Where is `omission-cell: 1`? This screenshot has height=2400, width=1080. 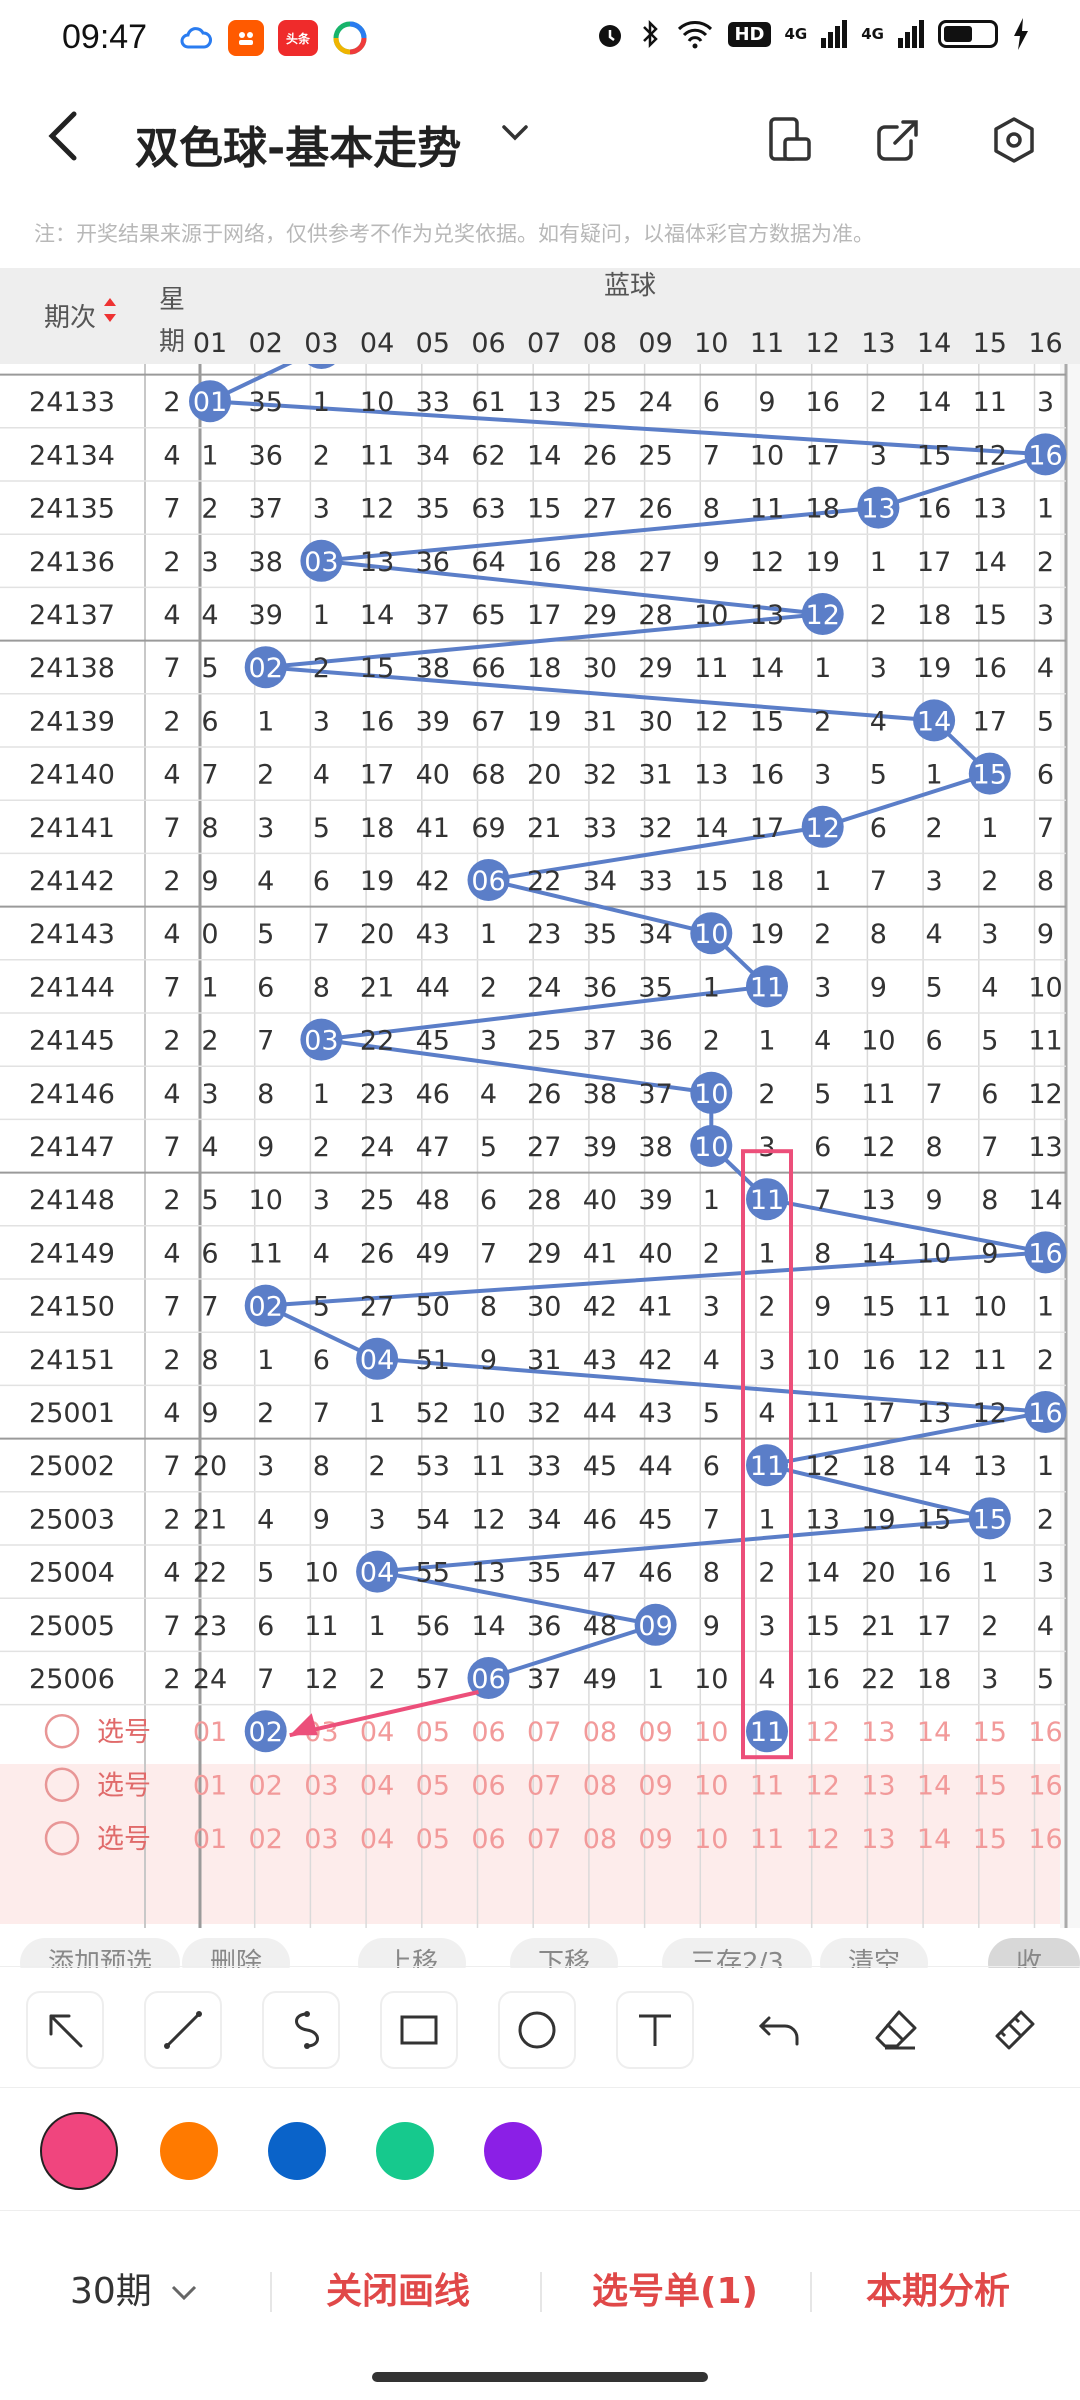
omission-cell: 1 is located at coordinates (377, 1626).